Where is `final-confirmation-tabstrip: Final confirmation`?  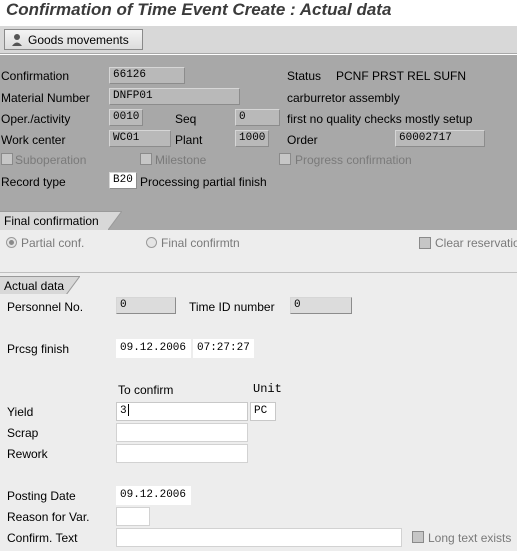
final-confirmation-tabstrip: Final confirmation is located at coordinates (258, 218).